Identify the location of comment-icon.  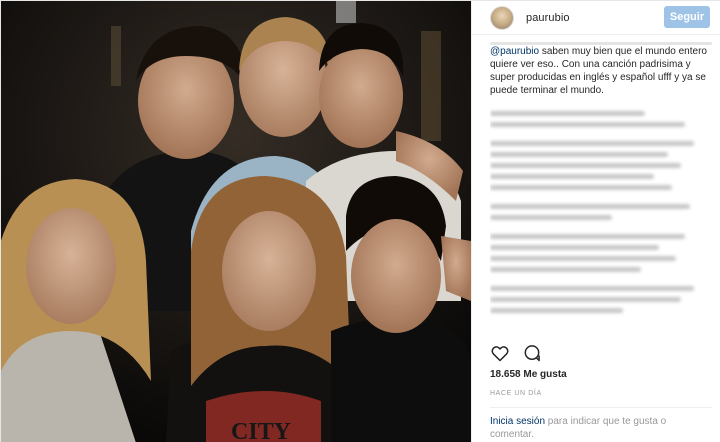
(532, 353).